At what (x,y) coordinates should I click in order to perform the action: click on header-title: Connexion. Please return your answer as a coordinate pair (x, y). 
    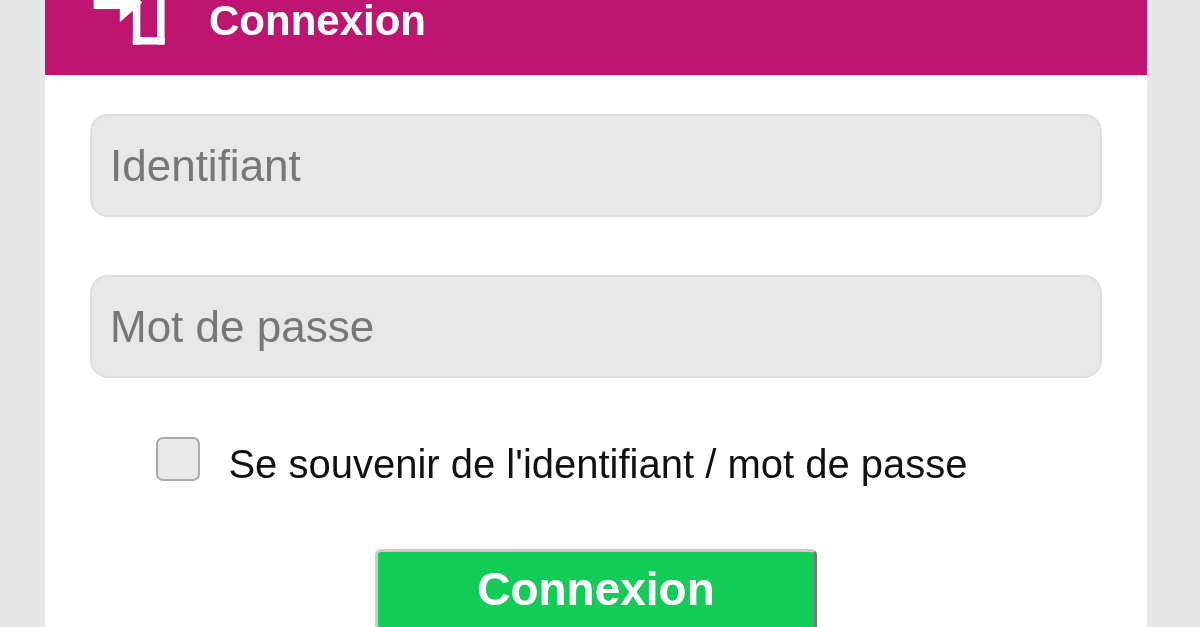
    Looking at the image, I should click on (317, 21).